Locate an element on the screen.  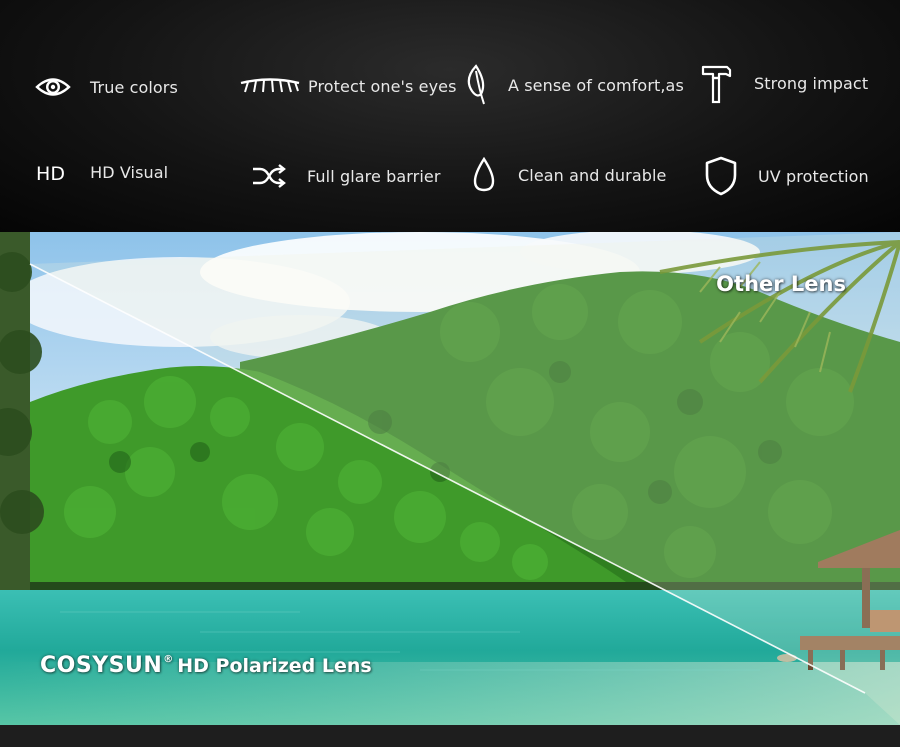
feature-protect-eyes: Protect one's eyes is located at coordinates (348, 86).